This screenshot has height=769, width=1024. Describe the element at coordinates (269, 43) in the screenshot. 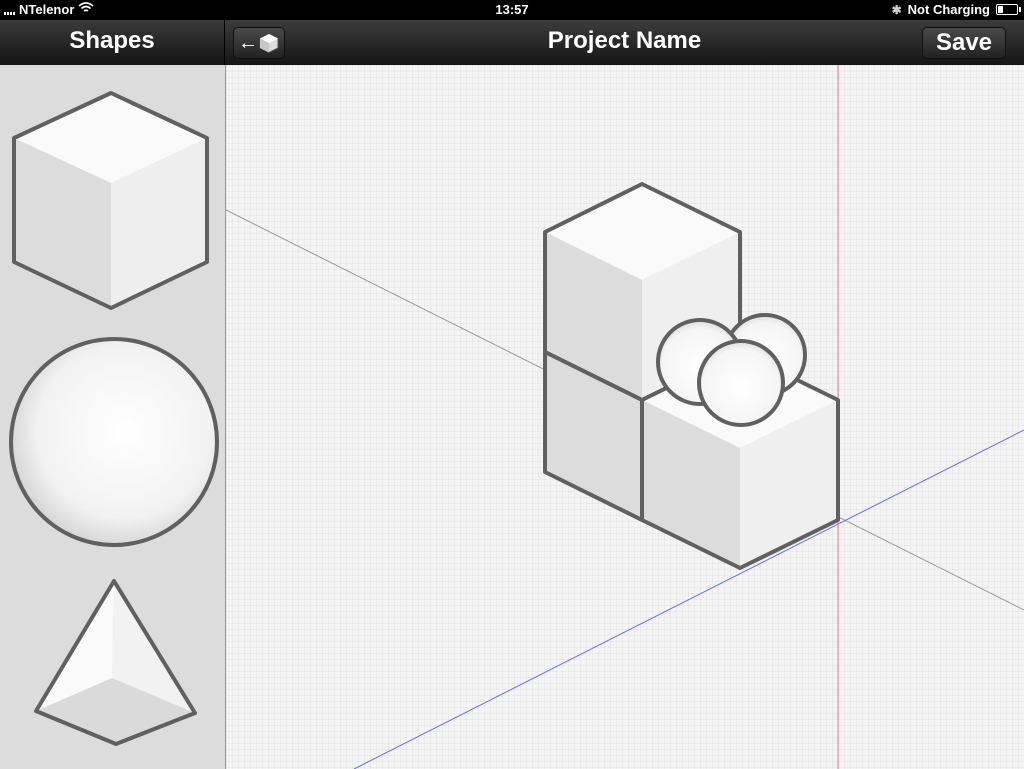

I see `back-to-cube-icon` at that location.